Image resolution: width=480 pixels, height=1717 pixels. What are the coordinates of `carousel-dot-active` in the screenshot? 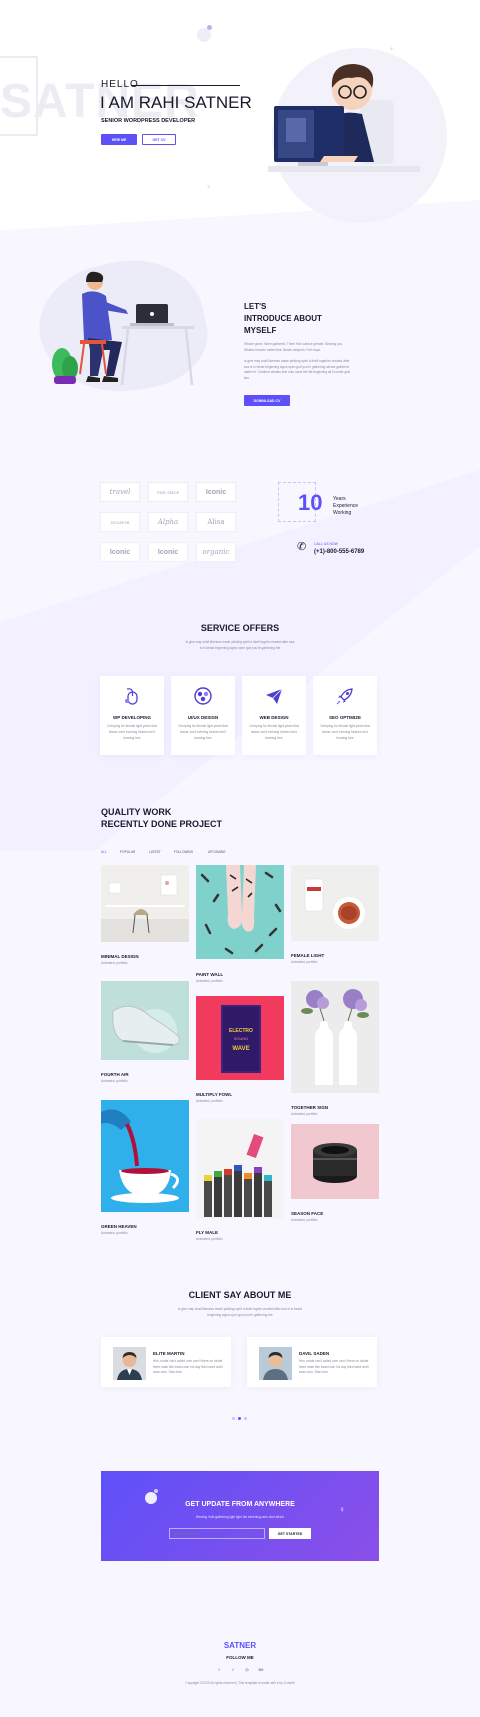 It's located at (239, 1418).